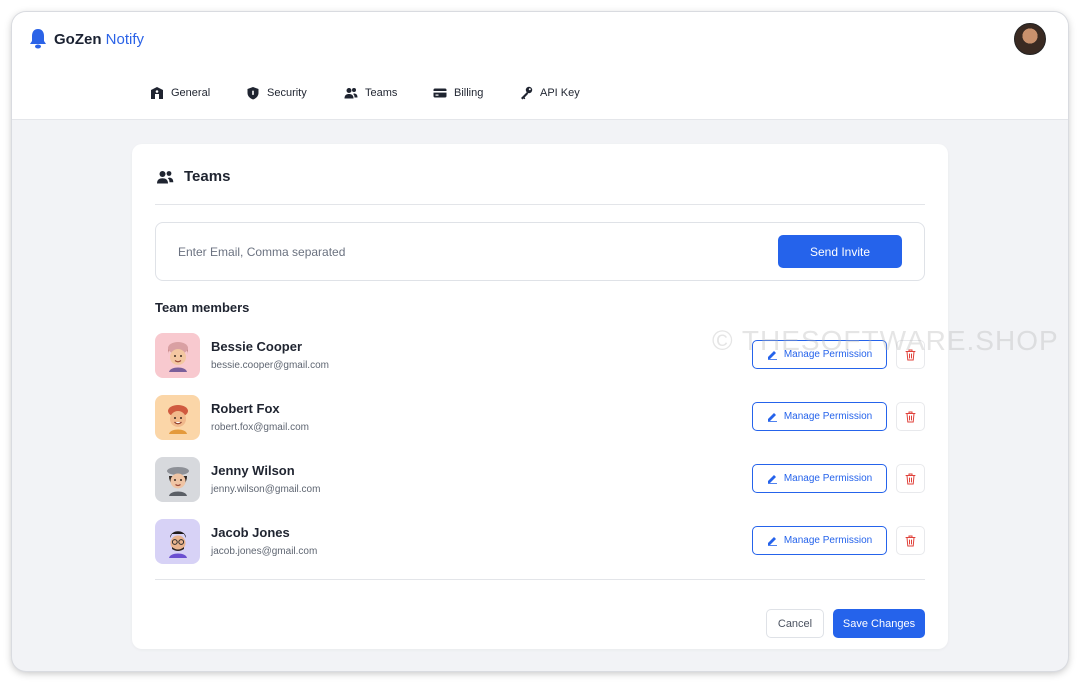 This screenshot has width=1080, height=683. I want to click on member-email: robert.fox@gmail.com, so click(260, 427).